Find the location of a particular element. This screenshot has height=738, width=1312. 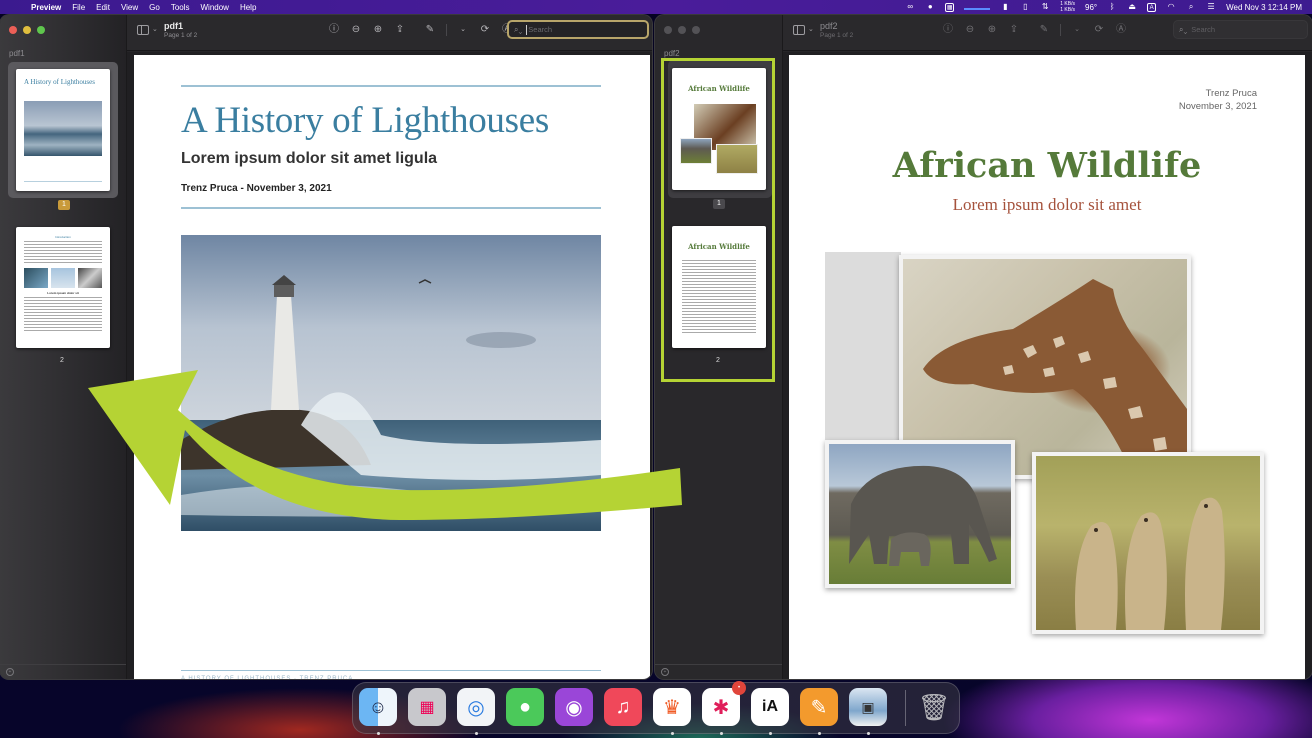

dock-separator is located at coordinates (905, 708).